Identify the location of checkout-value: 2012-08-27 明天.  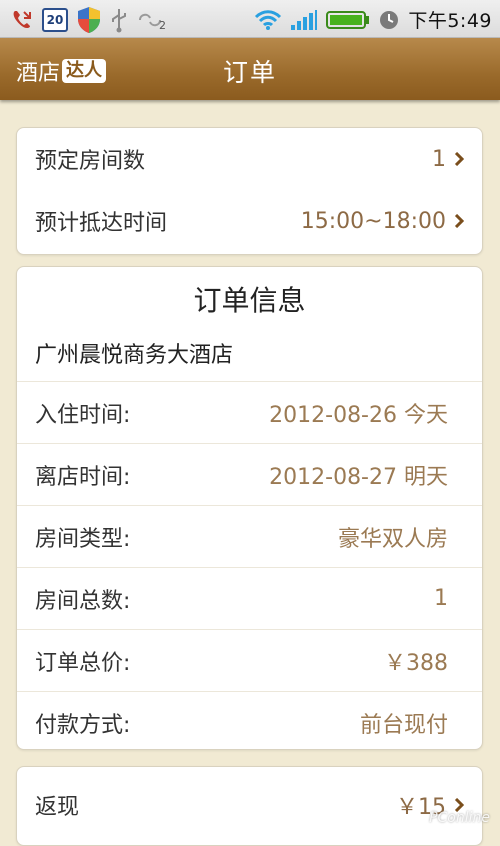
(358, 477).